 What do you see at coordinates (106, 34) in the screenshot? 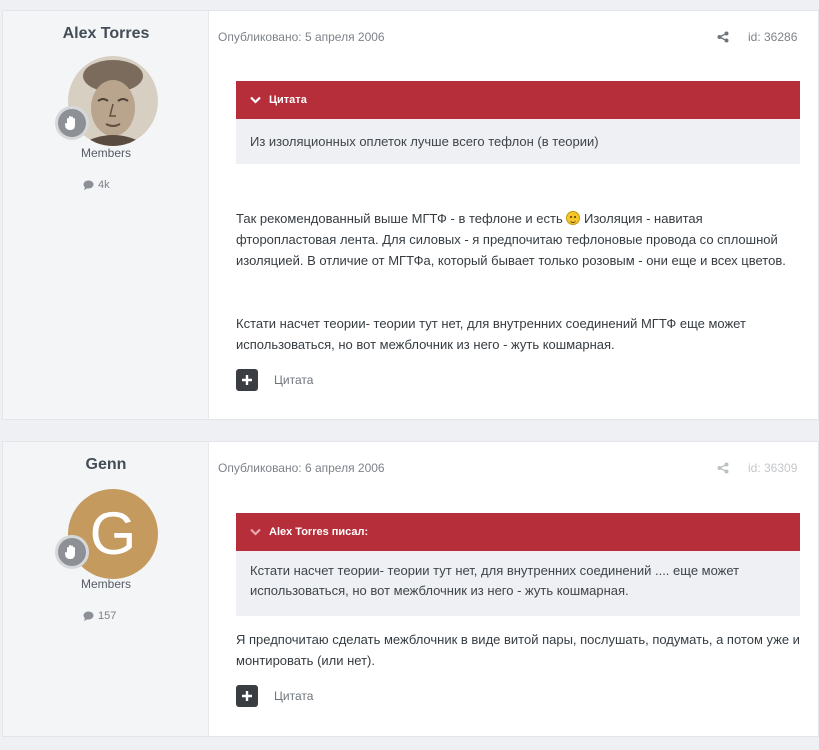
I see `author-name: Alex Torres` at bounding box center [106, 34].